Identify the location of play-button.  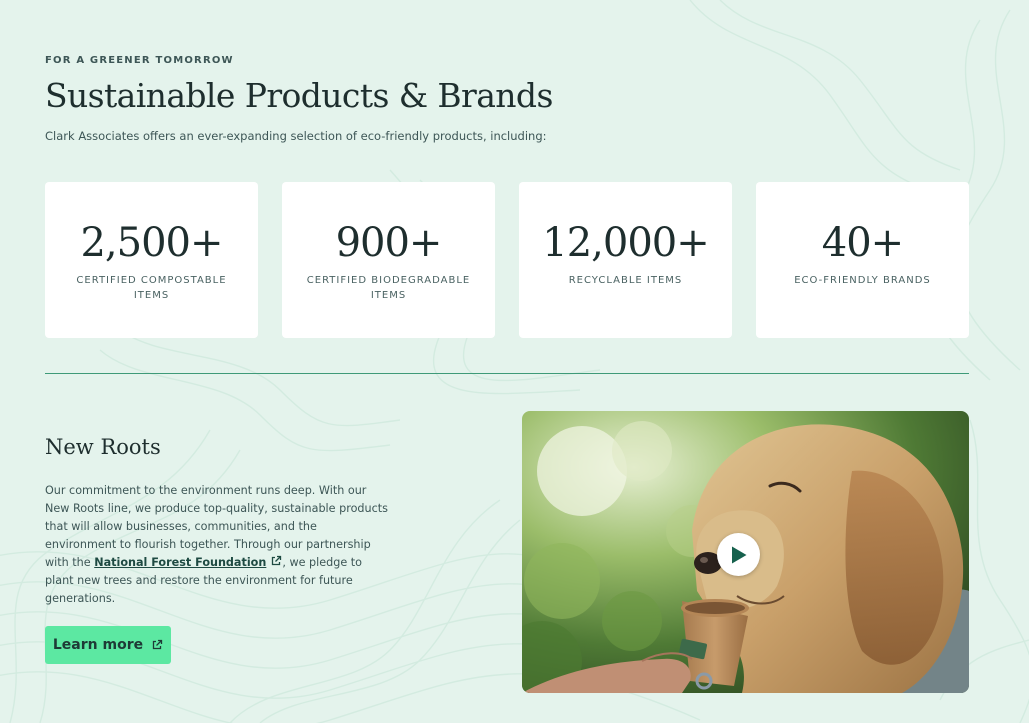
(738, 554).